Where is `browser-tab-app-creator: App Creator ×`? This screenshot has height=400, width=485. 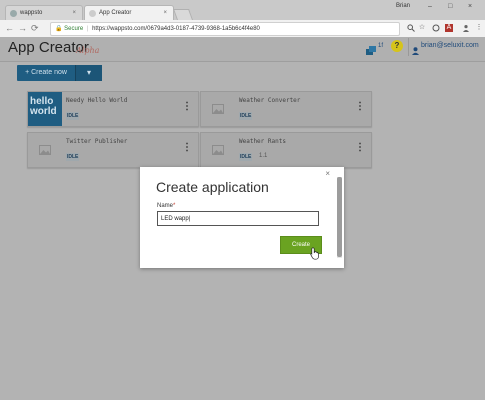
browser-tab-app-creator: App Creator × is located at coordinates (129, 12).